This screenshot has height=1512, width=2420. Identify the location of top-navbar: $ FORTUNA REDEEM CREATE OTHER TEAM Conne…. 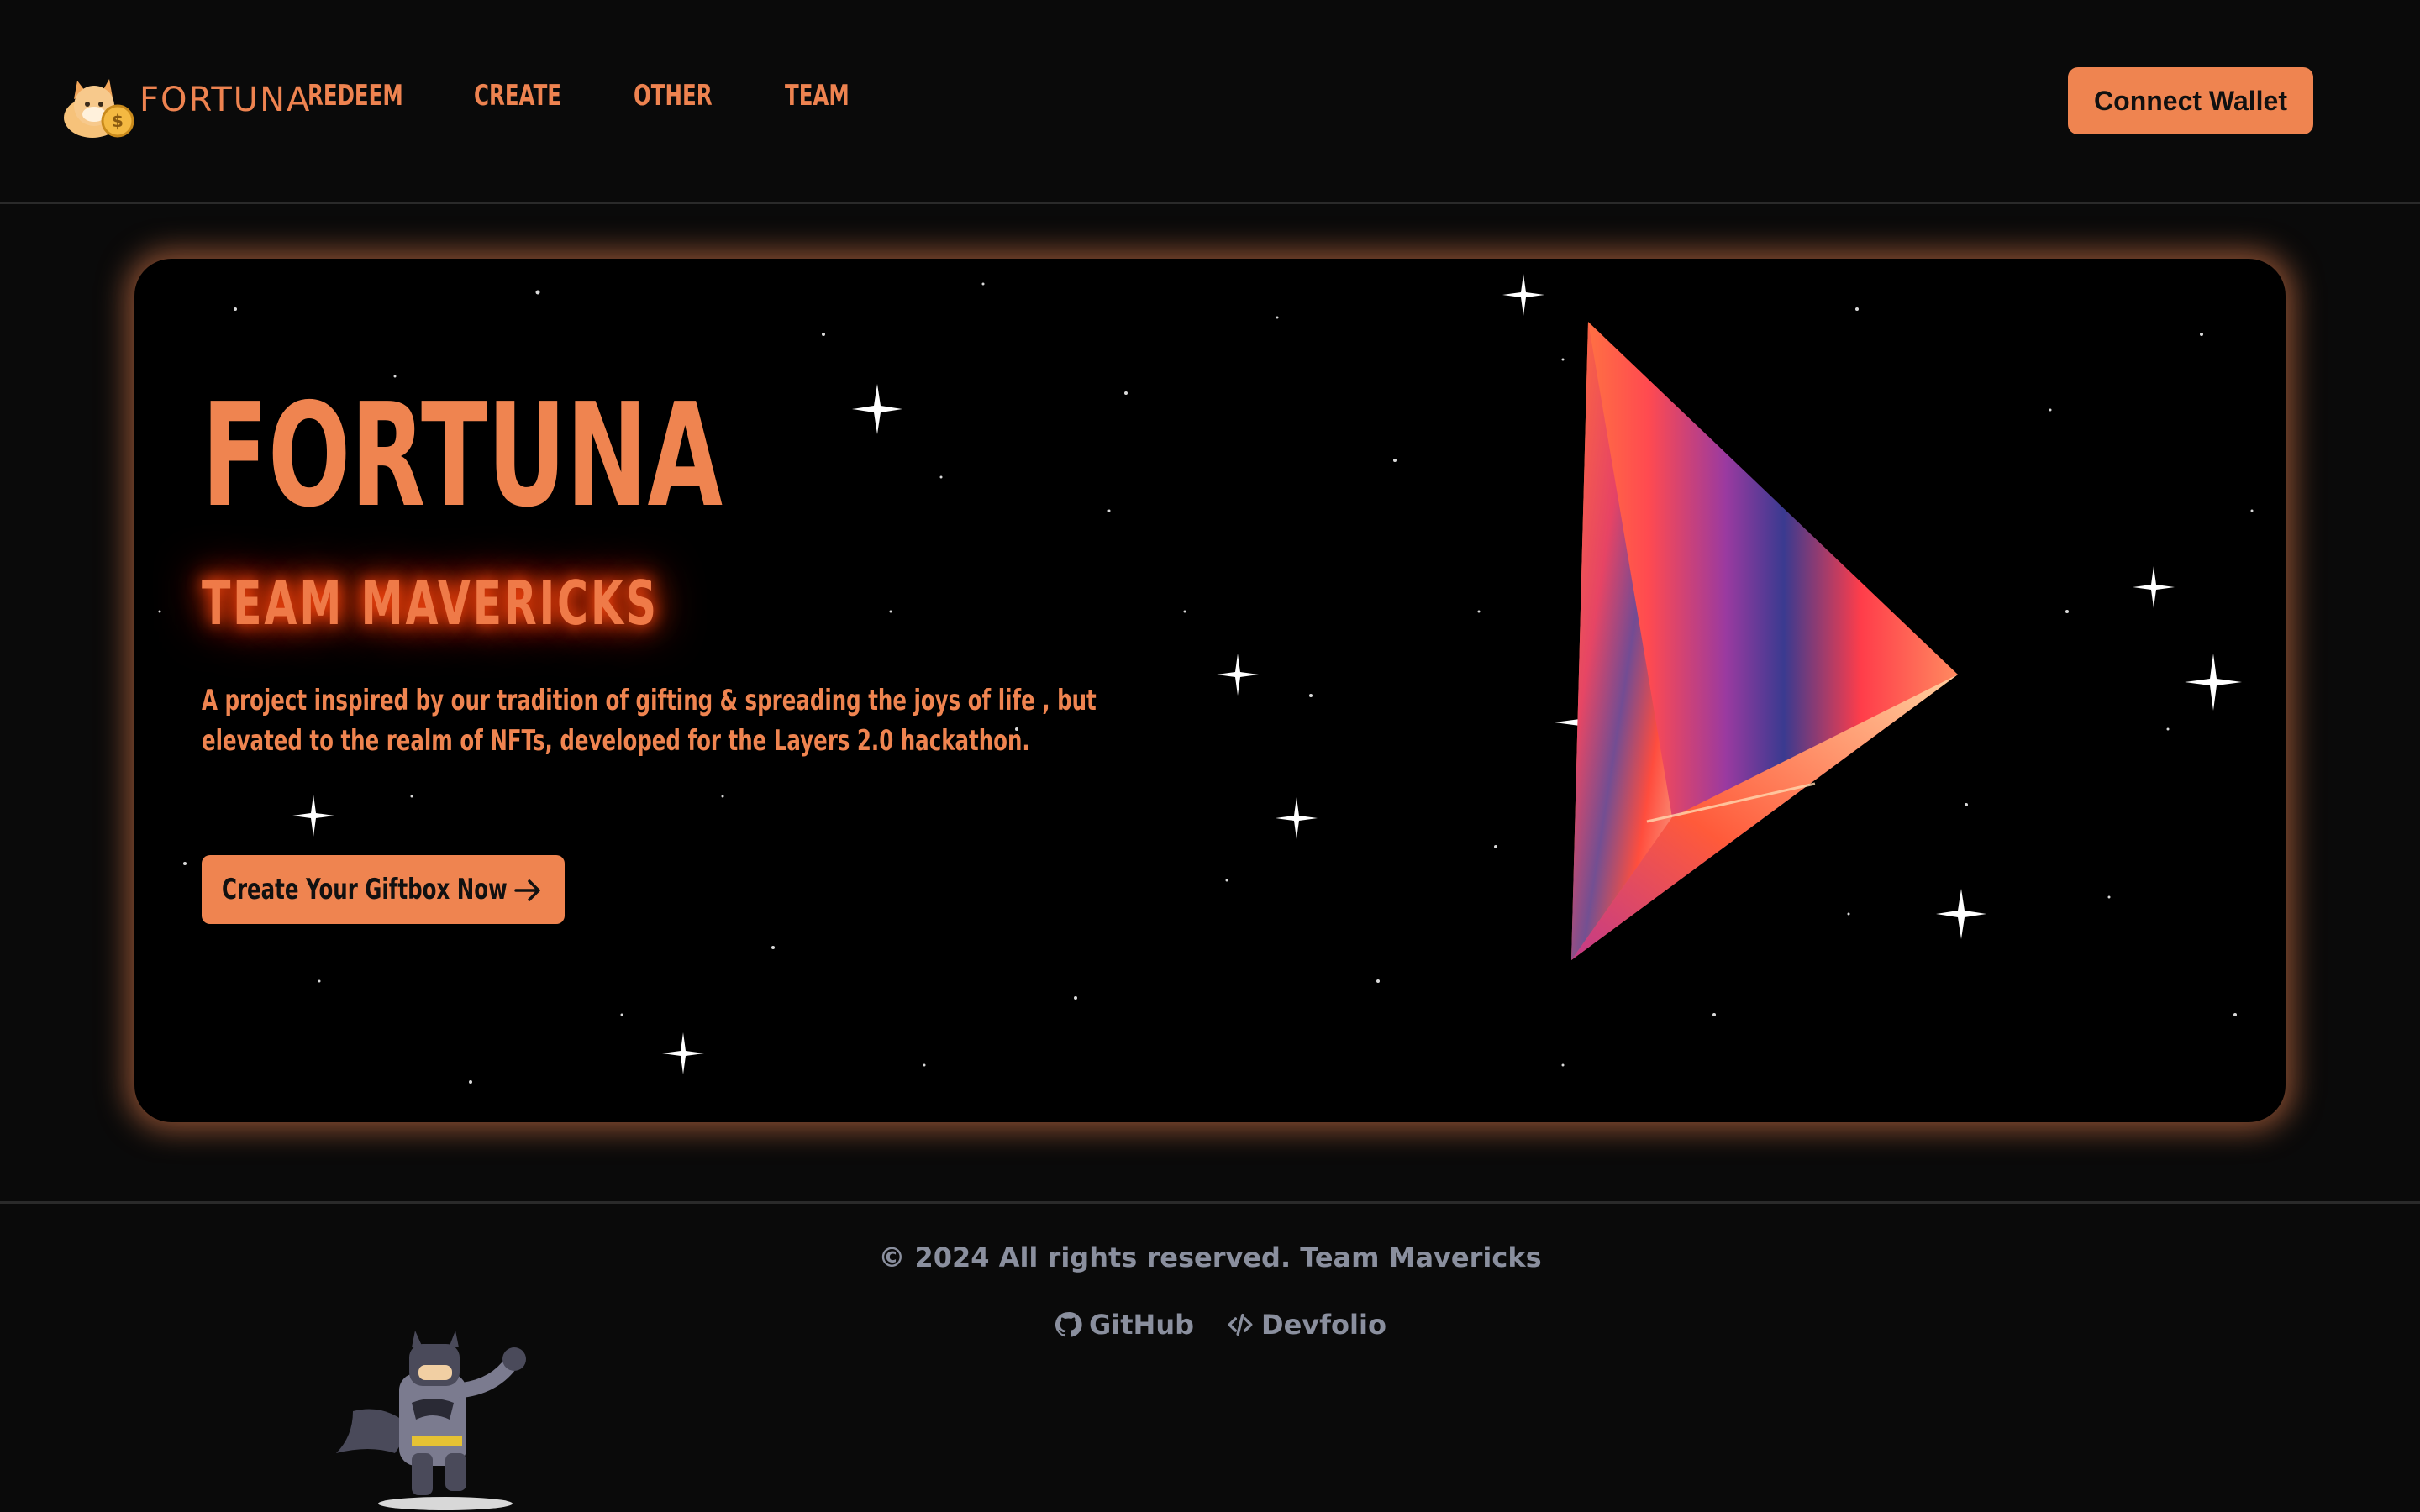
(1210, 102).